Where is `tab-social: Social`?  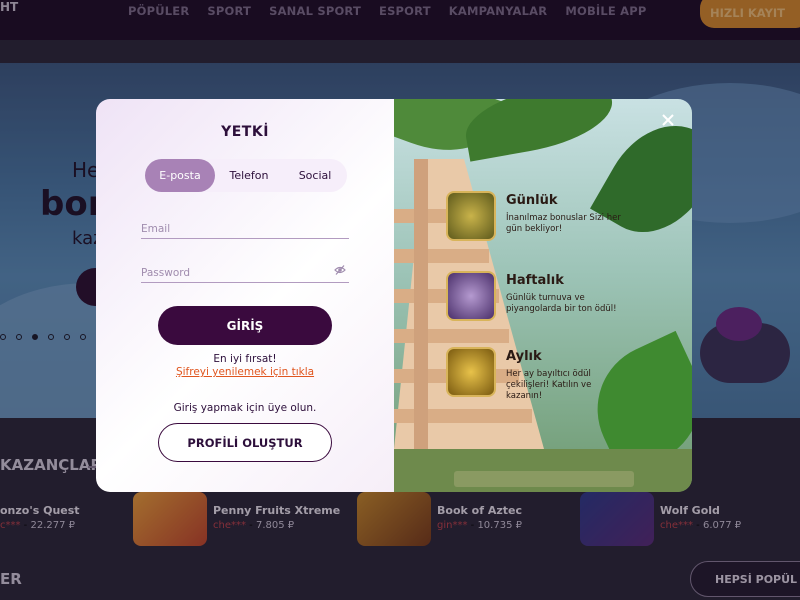 tab-social: Social is located at coordinates (315, 175).